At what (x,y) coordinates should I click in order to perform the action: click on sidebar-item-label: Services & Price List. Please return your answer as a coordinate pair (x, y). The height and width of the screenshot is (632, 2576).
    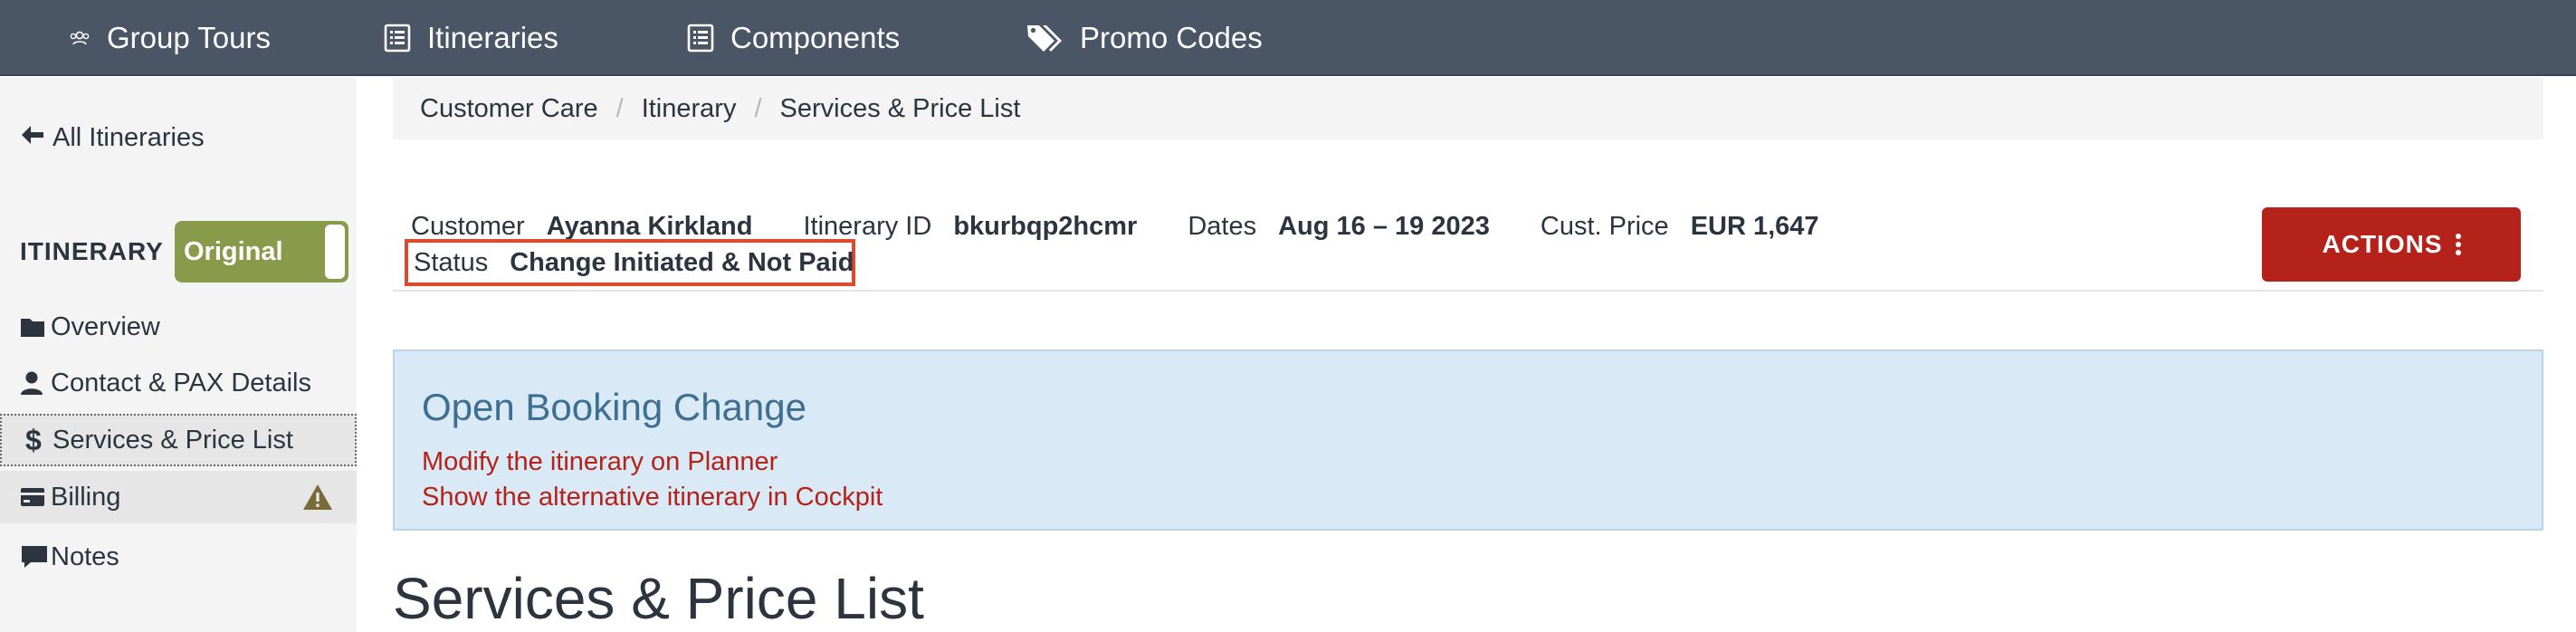
    Looking at the image, I should click on (173, 440).